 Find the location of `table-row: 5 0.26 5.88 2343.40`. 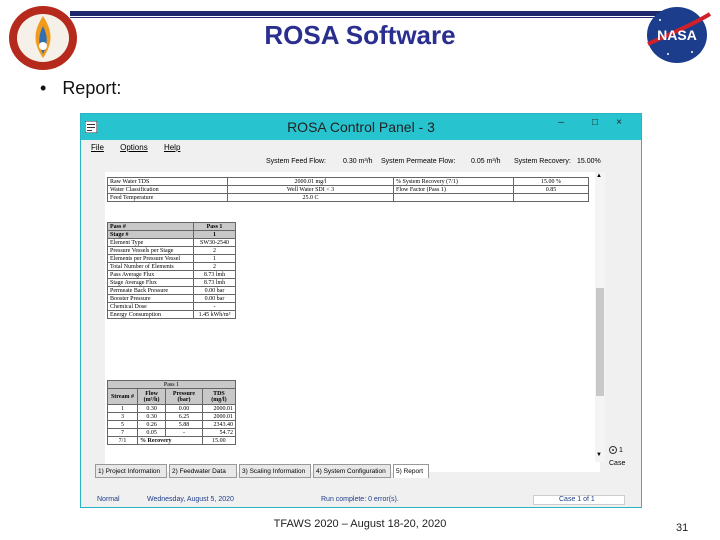

table-row: 5 0.26 5.88 2343.40 is located at coordinates (172, 424).